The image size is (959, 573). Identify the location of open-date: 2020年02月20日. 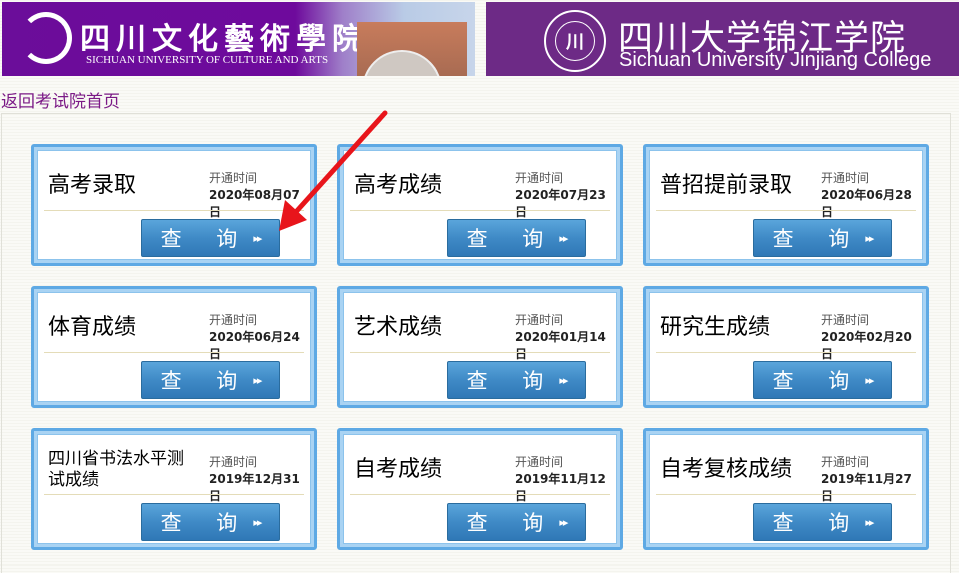
(866, 345).